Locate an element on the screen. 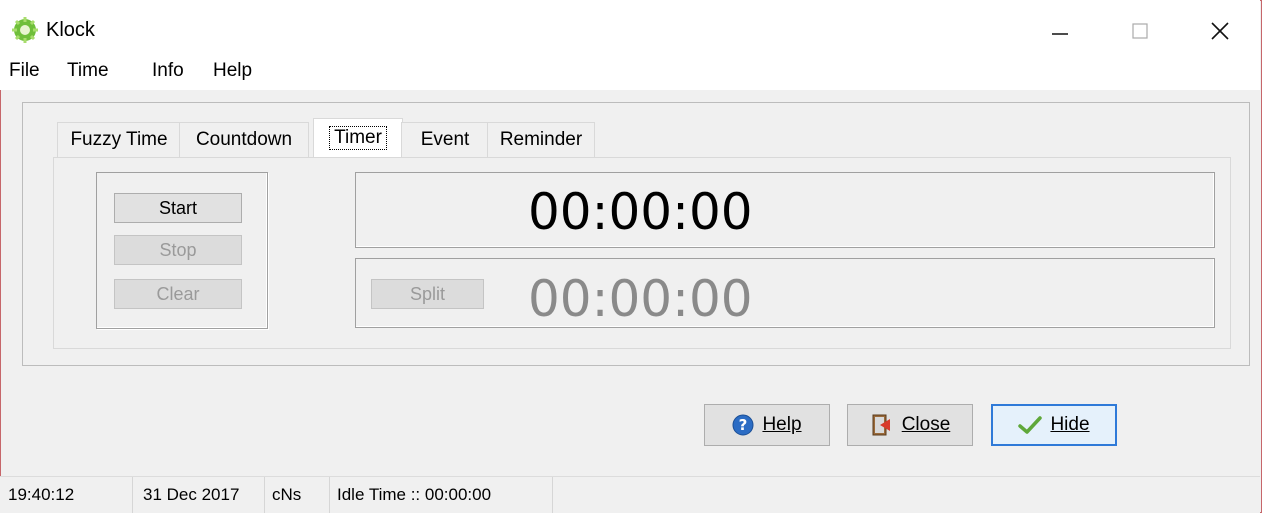  close-button-label: Close is located at coordinates (926, 424).